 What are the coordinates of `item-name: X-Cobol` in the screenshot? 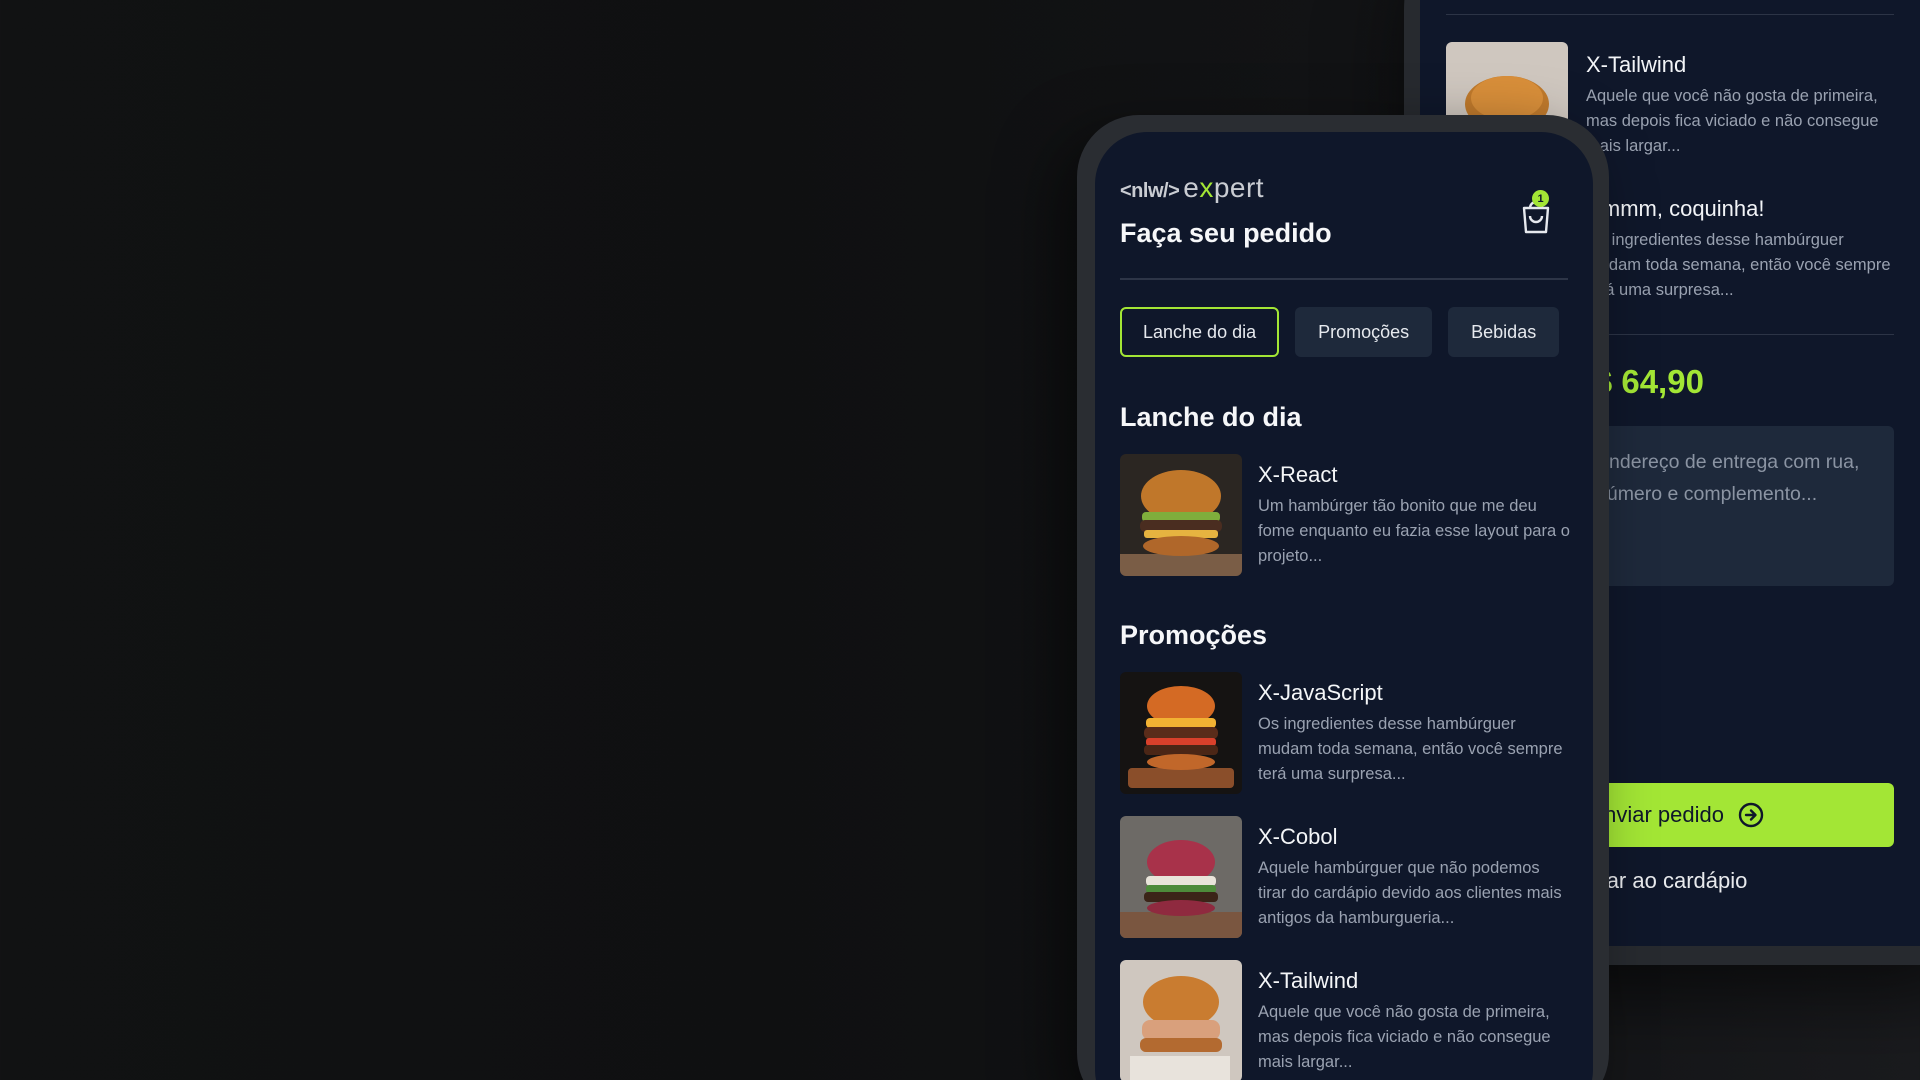 It's located at (1298, 836).